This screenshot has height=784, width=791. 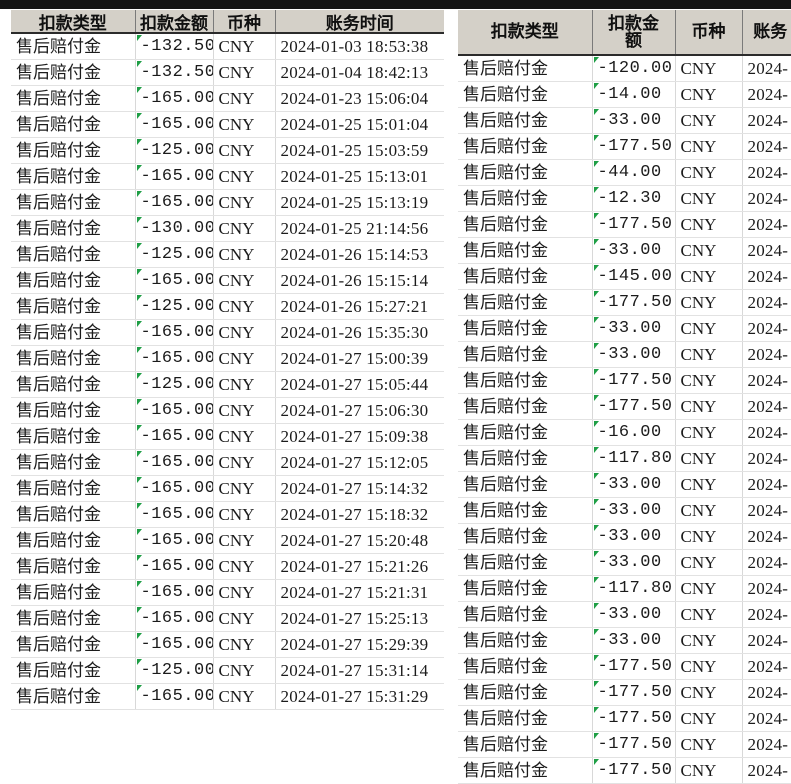 What do you see at coordinates (227, 176) in the screenshot?
I see `table-row: 售后赔付金 -165.00 CNY 2024-01-25 15:13:01` at bounding box center [227, 176].